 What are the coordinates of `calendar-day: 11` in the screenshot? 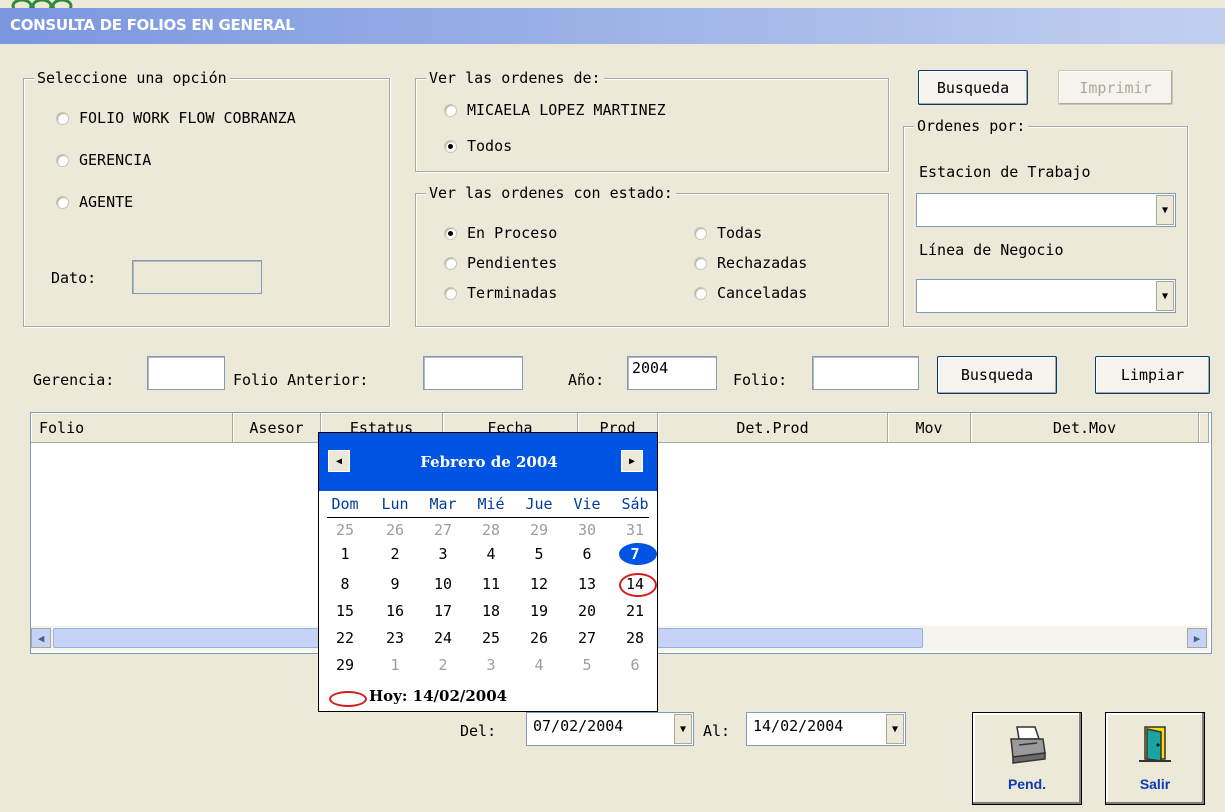 It's located at (491, 584).